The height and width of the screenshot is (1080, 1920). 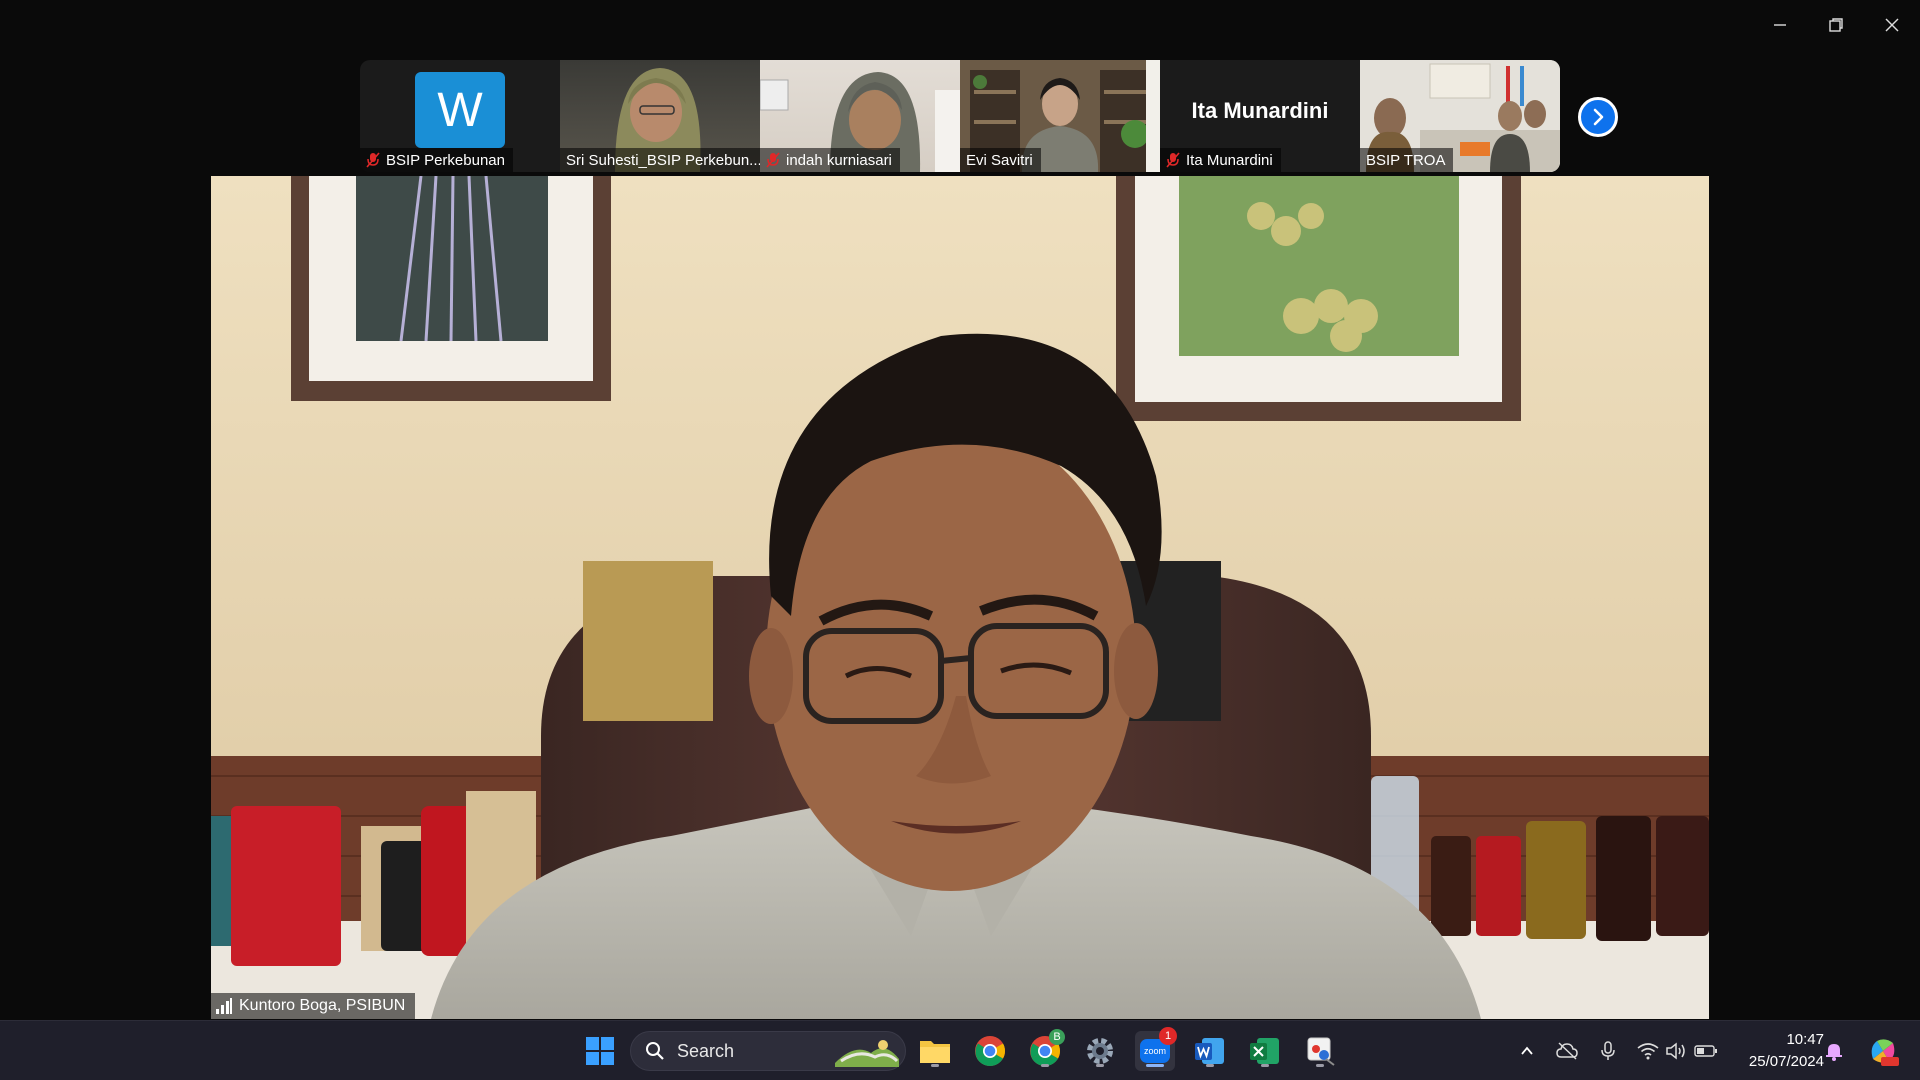 I want to click on word-icon, so click(x=1209, y=1051).